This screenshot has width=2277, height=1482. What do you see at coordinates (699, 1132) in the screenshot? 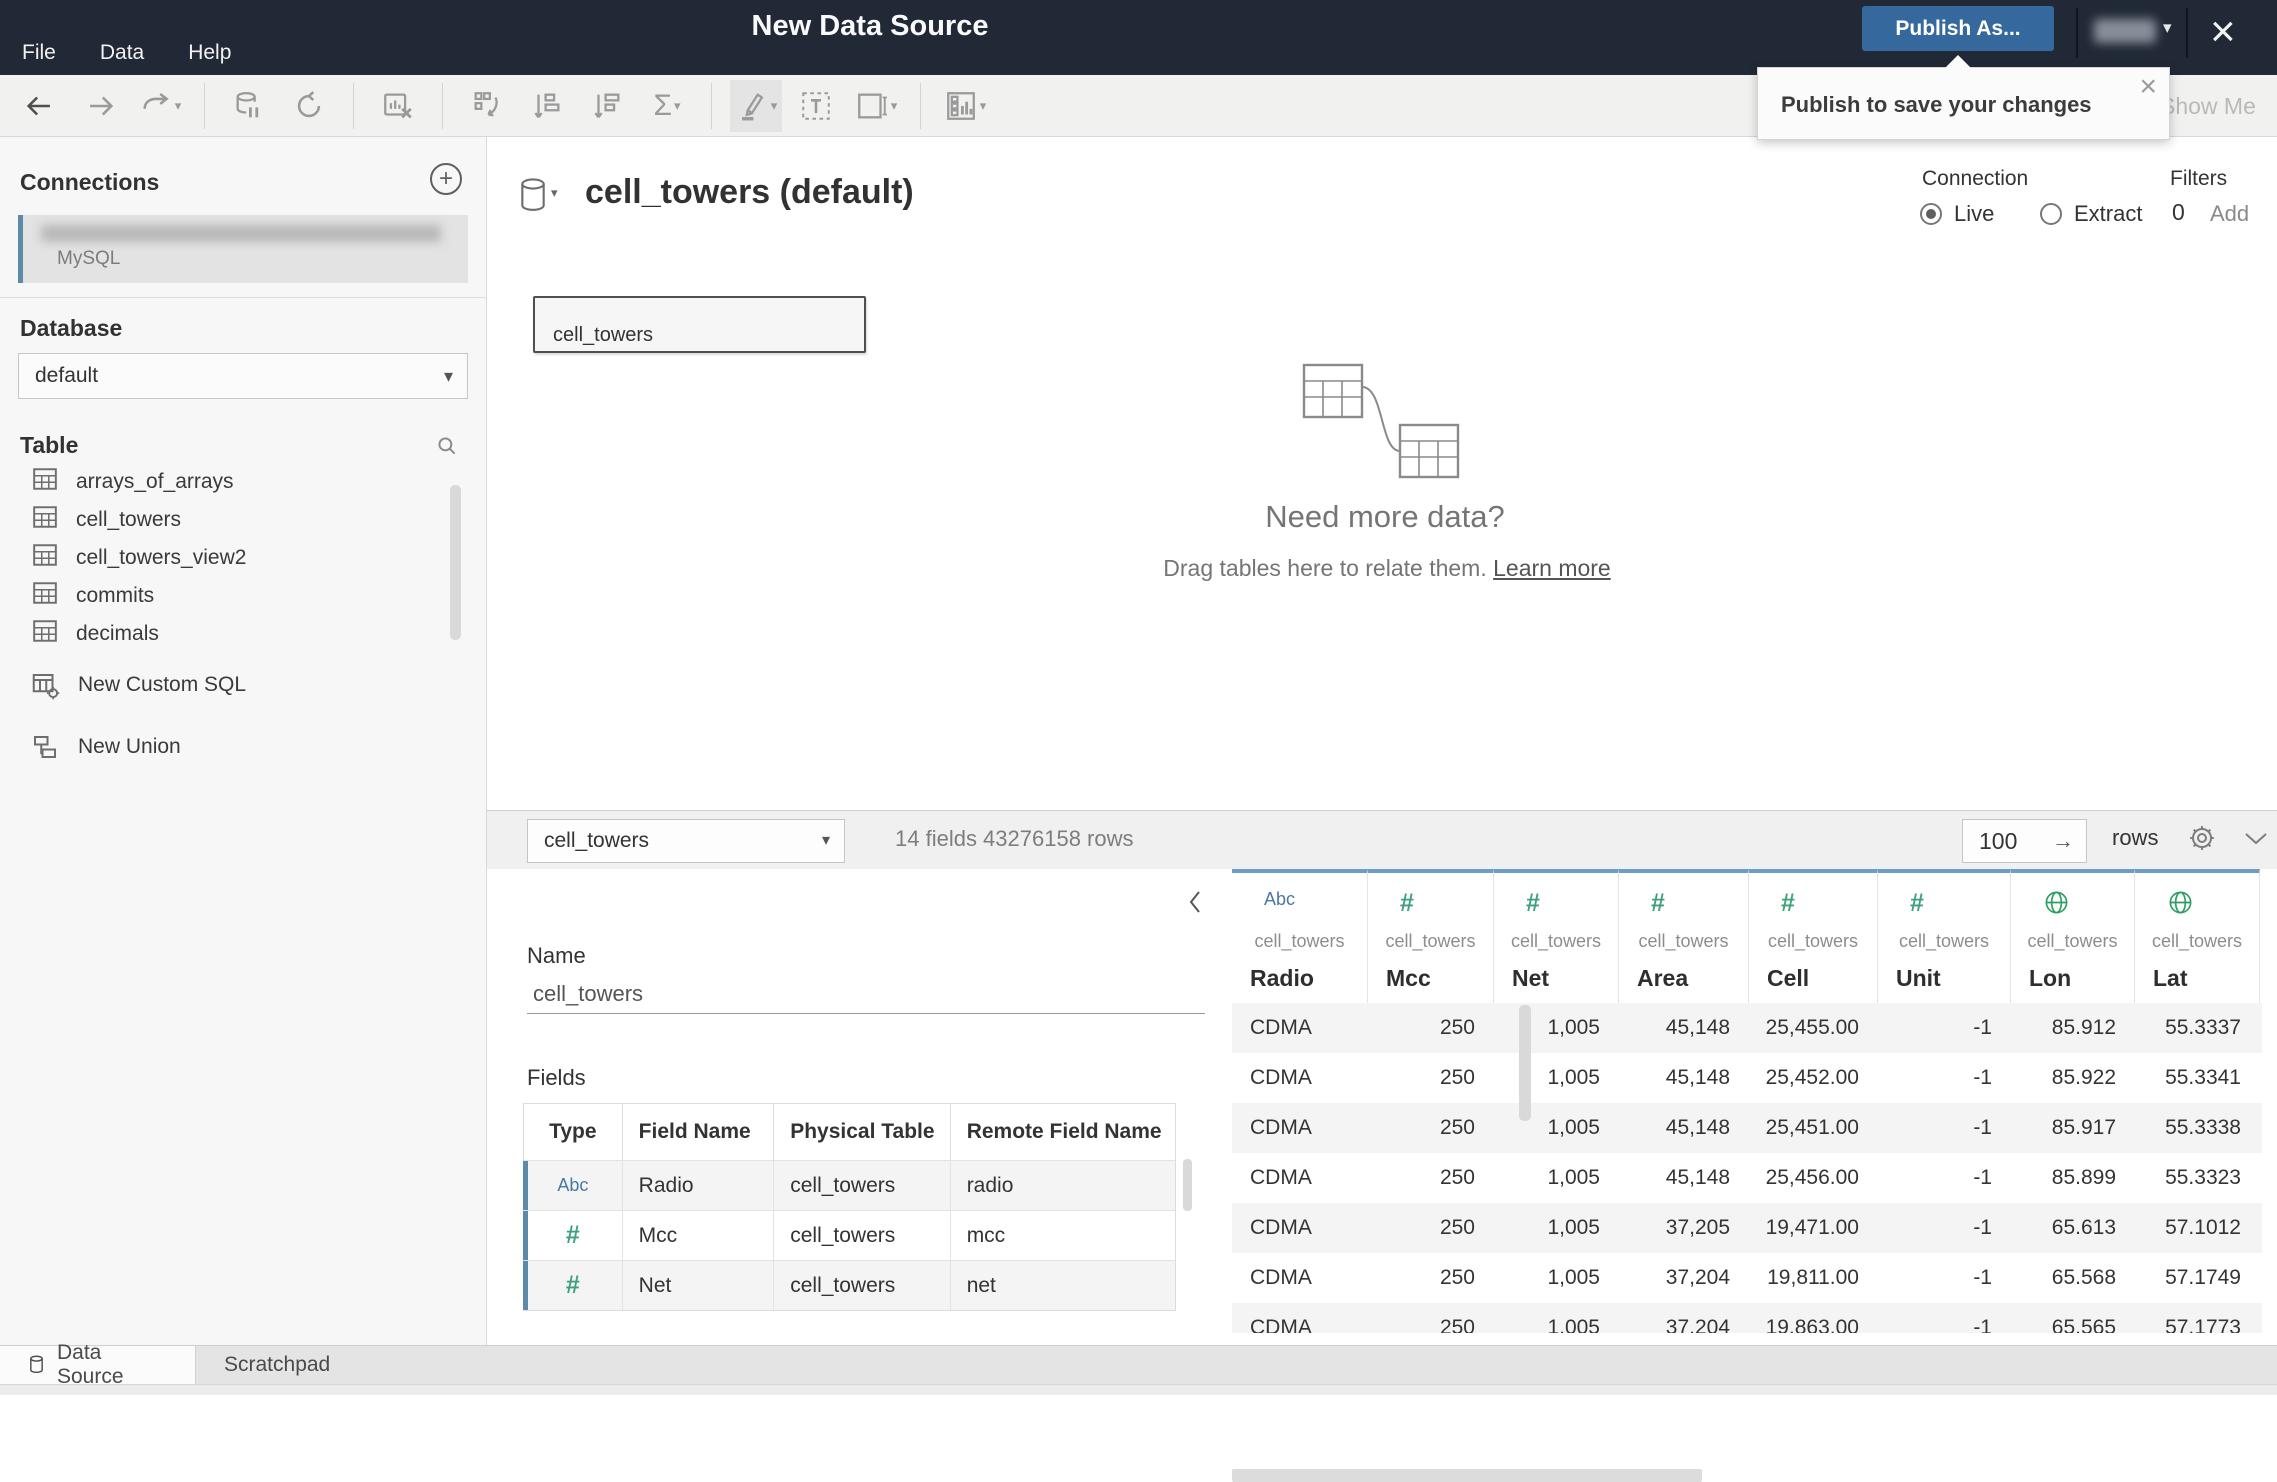
I see `fields-col-field-name: Field Name` at bounding box center [699, 1132].